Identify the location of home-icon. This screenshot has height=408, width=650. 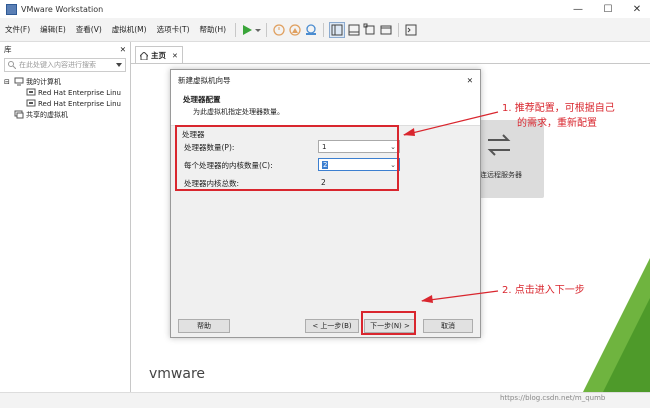
(144, 55).